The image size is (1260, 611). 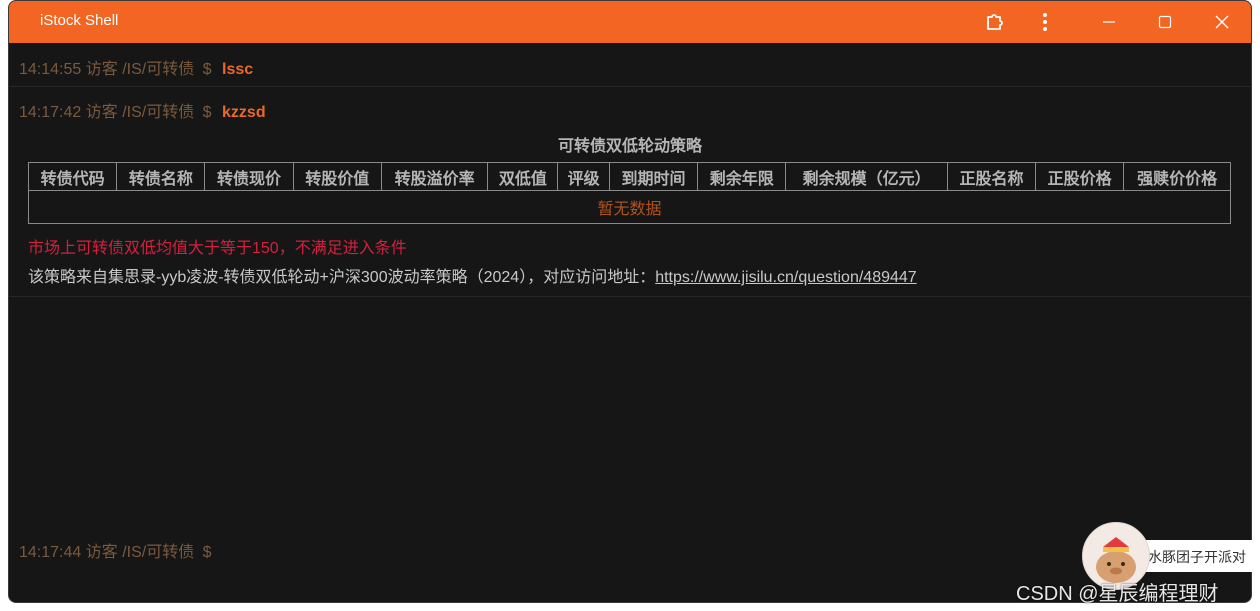 What do you see at coordinates (630, 22) in the screenshot?
I see `title-bar: iStock Shell` at bounding box center [630, 22].